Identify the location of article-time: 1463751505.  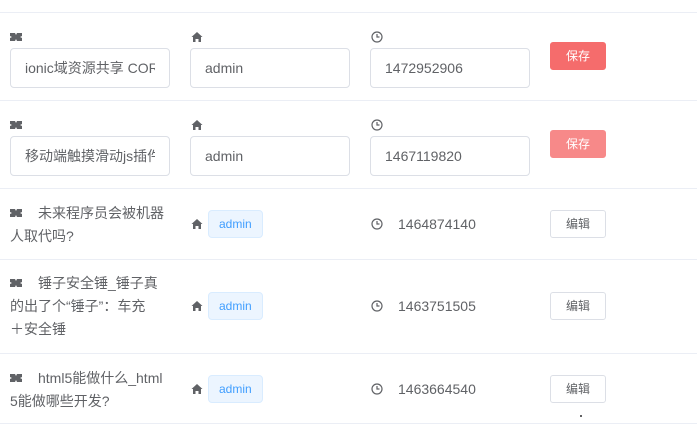
(437, 306).